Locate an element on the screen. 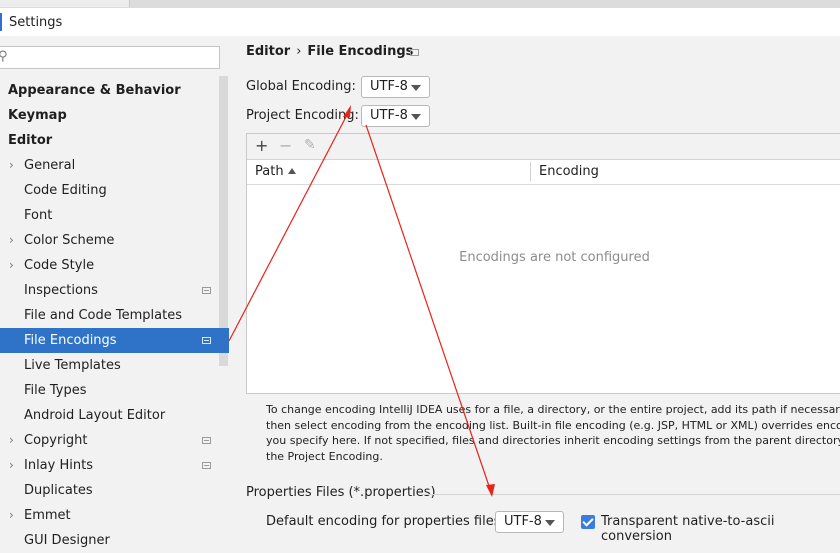 This screenshot has height=553, width=840. sidebar-item-editor: Editor is located at coordinates (114, 140).